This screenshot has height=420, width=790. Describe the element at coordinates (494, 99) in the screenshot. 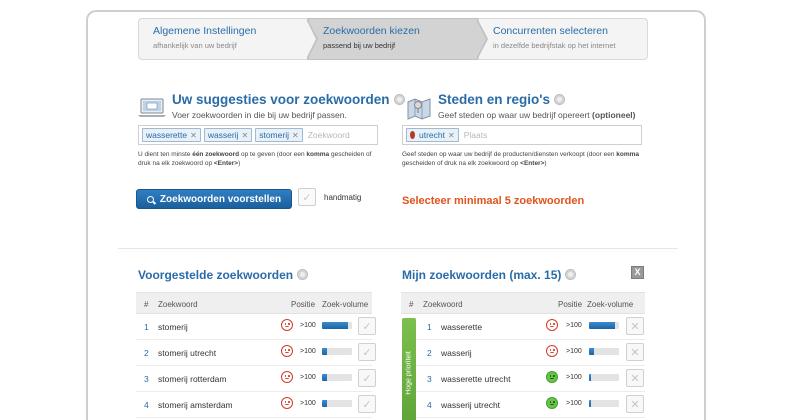

I see `regions-section-title-text: Steden en regio's` at that location.